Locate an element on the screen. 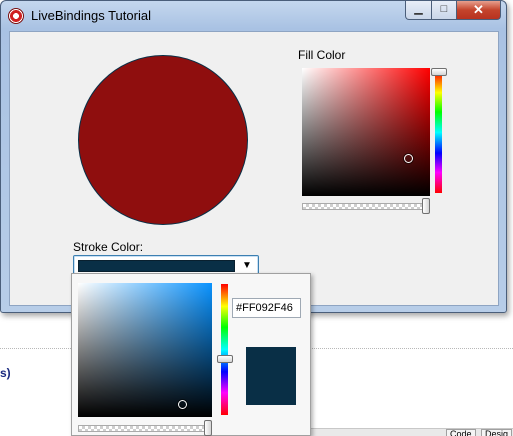 The height and width of the screenshot is (436, 513). window-title: LiveBindings Tutorial is located at coordinates (91, 15).